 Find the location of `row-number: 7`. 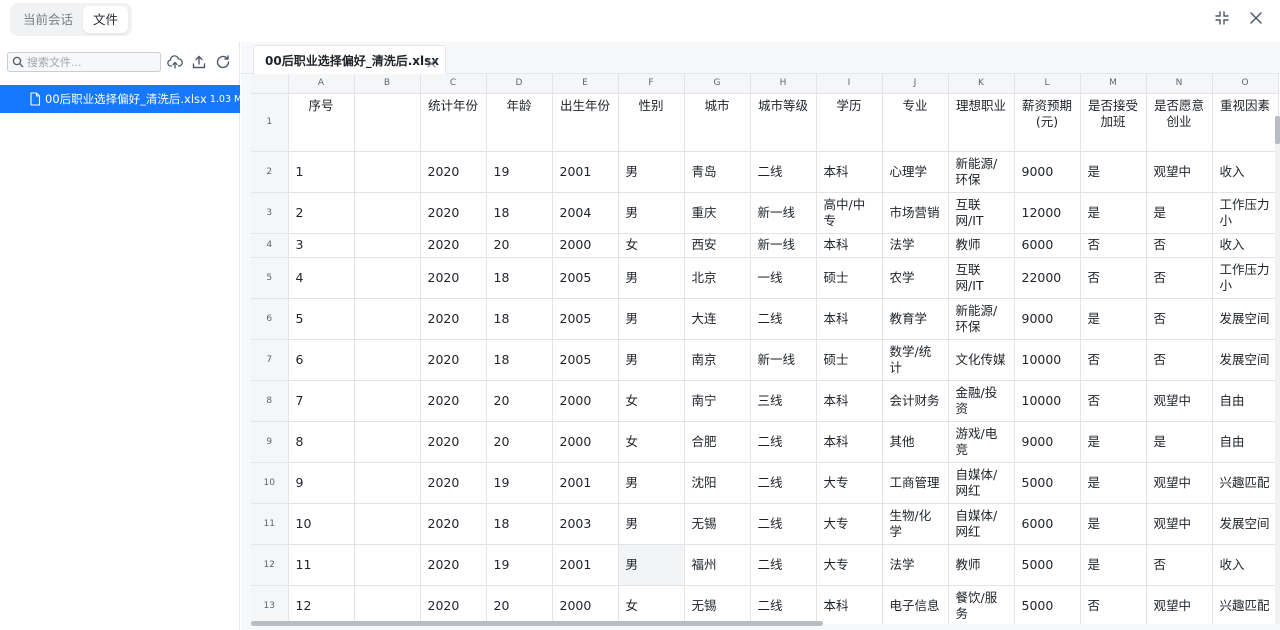

row-number: 7 is located at coordinates (270, 360).